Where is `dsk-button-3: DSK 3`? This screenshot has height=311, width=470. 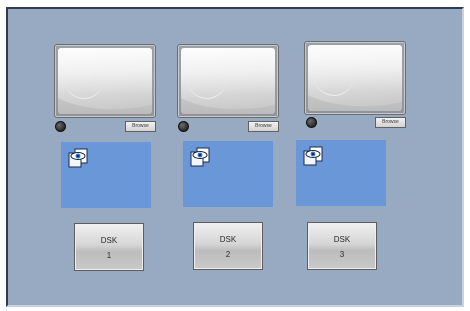 dsk-button-3: DSK 3 is located at coordinates (342, 246).